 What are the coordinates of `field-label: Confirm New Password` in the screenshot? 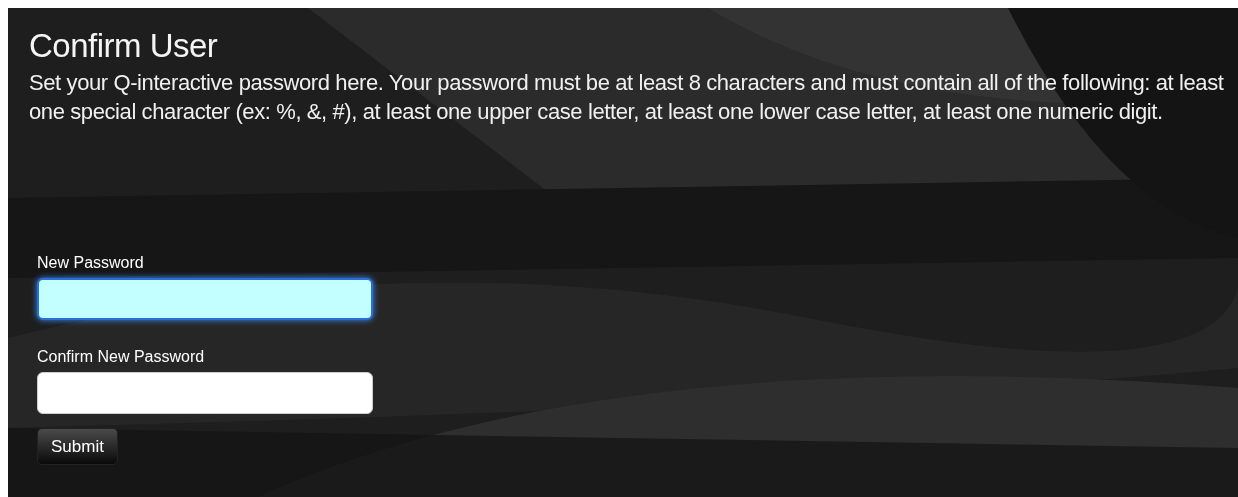 It's located at (121, 357).